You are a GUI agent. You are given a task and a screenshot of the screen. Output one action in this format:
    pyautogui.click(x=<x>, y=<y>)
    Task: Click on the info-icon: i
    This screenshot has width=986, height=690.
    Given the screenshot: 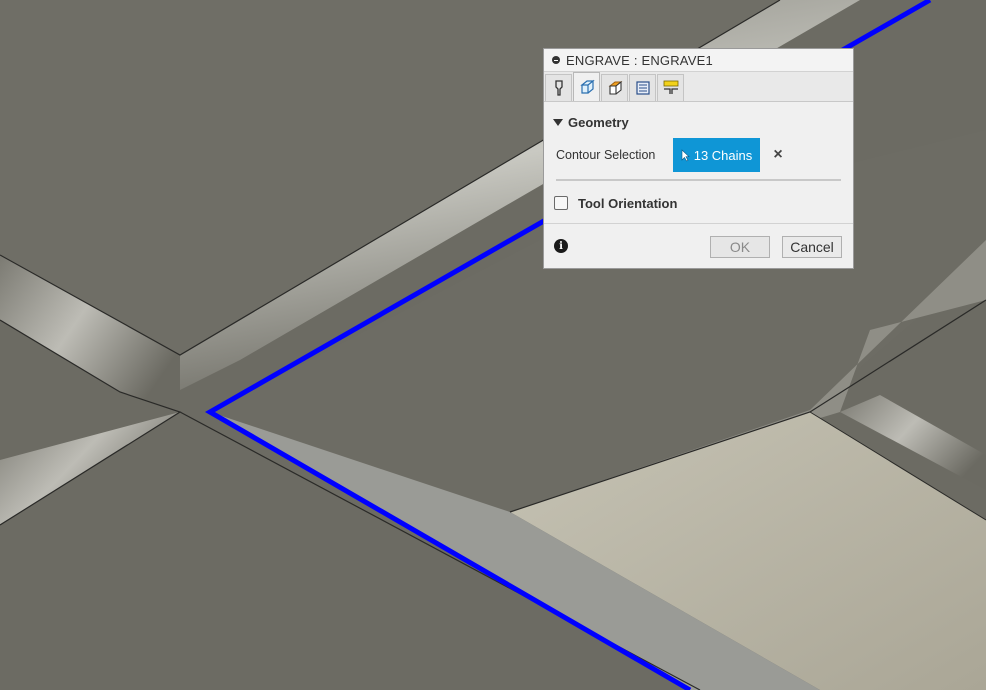 What is the action you would take?
    pyautogui.click(x=561, y=246)
    